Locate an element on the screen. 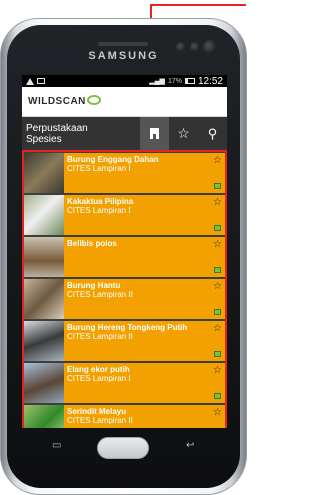 Image resolution: width=320 pixels, height=495 pixels. species-name: Burung Enggang Dahan is located at coordinates (113, 159).